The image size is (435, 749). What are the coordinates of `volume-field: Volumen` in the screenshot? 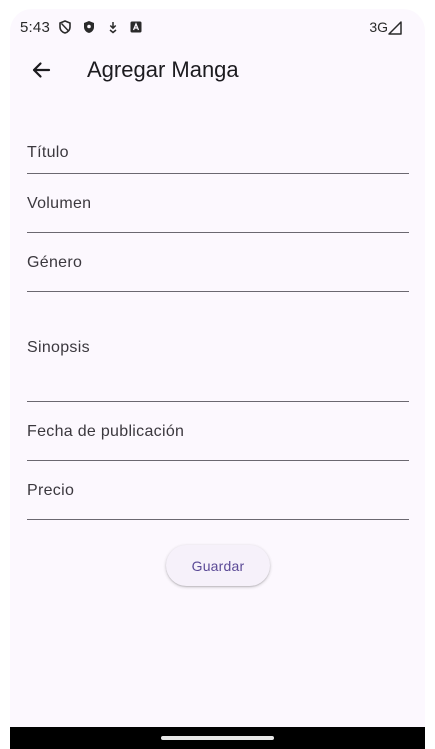 It's located at (218, 203).